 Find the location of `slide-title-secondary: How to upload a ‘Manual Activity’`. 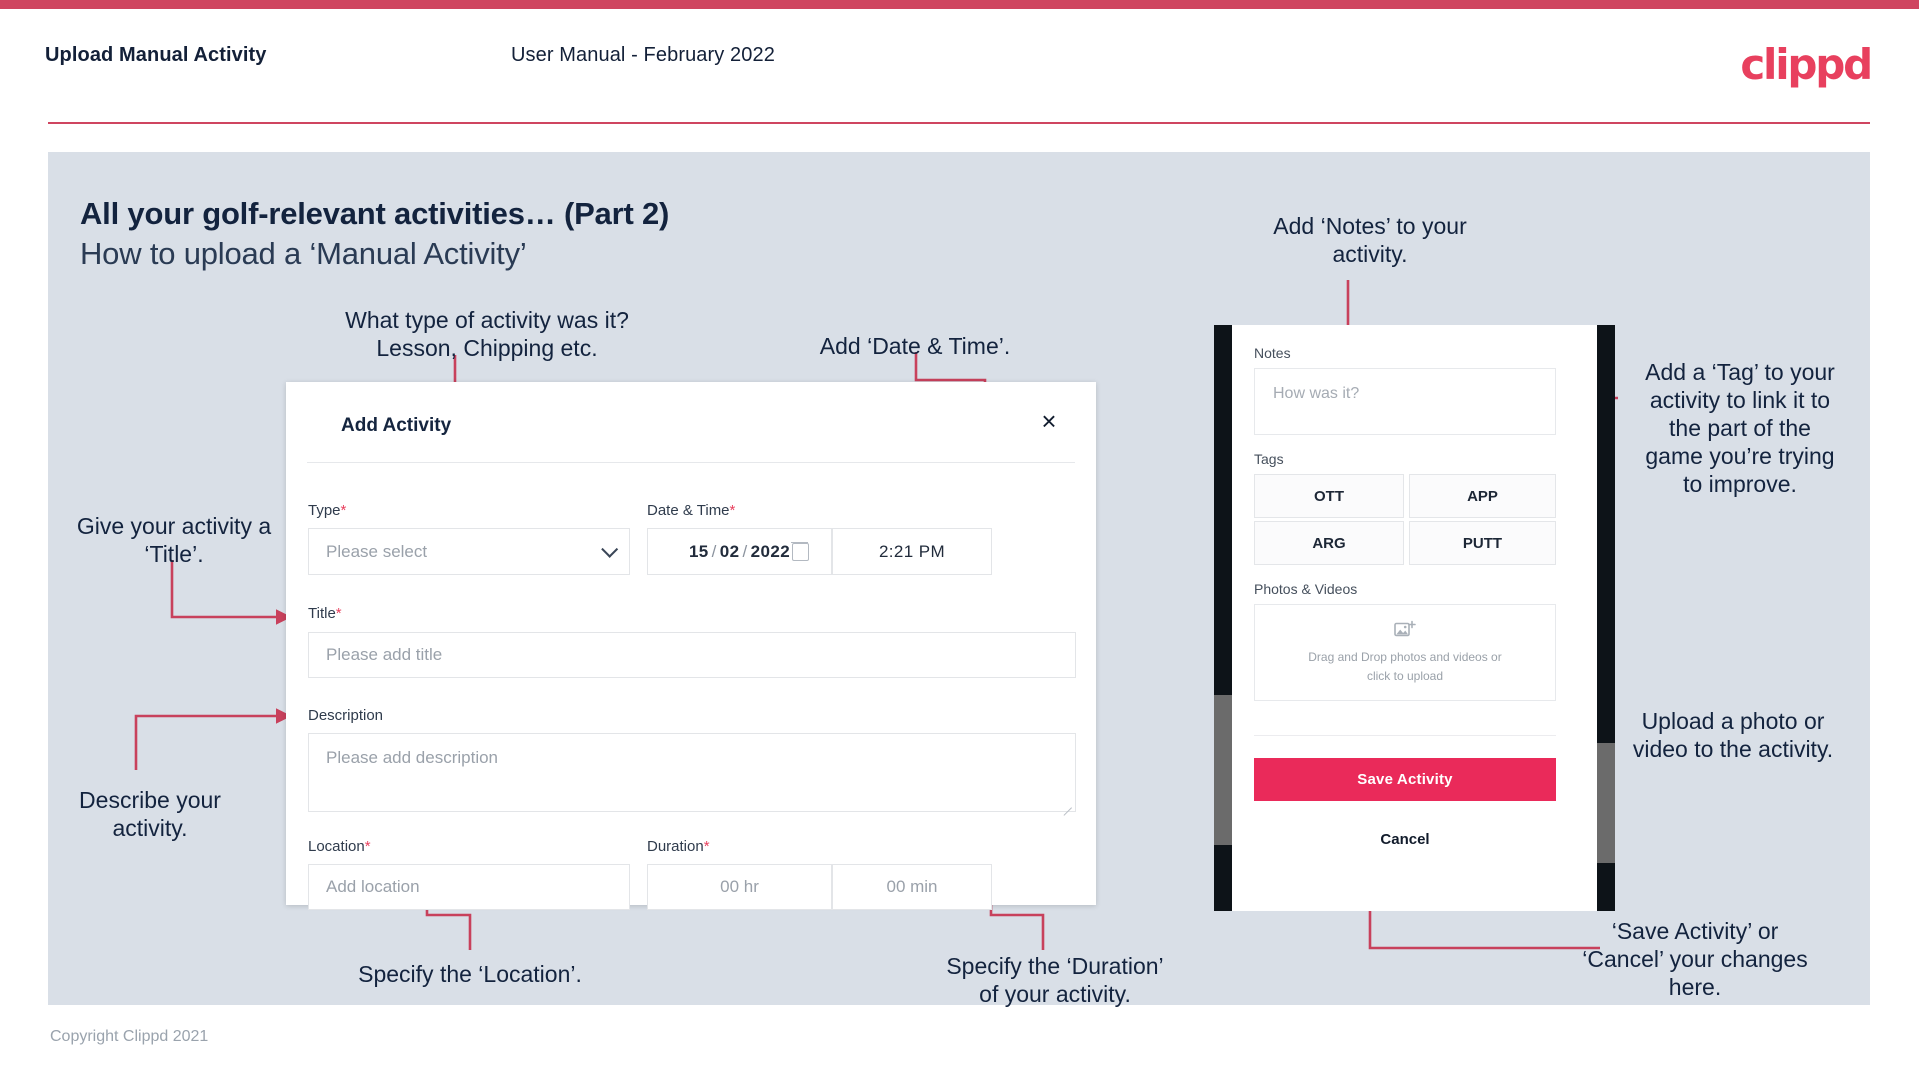

slide-title-secondary: How to upload a ‘Manual Activity’ is located at coordinates (303, 253).